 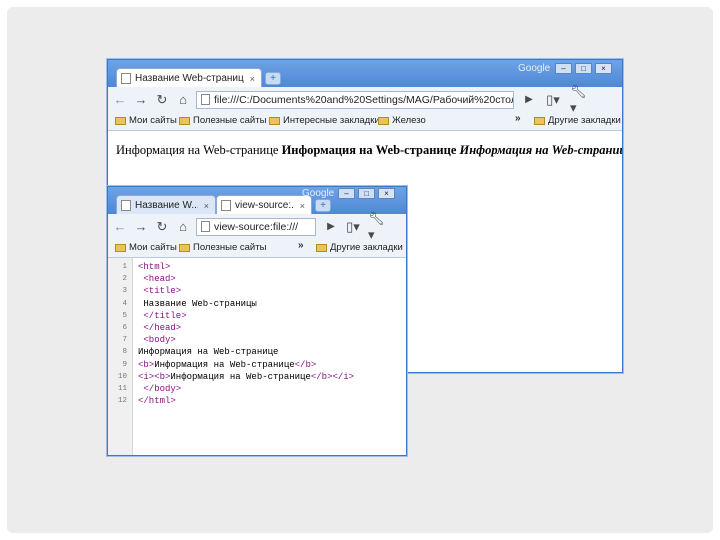 What do you see at coordinates (264, 205) in the screenshot?
I see `tab-view-source: view-source:... ×` at bounding box center [264, 205].